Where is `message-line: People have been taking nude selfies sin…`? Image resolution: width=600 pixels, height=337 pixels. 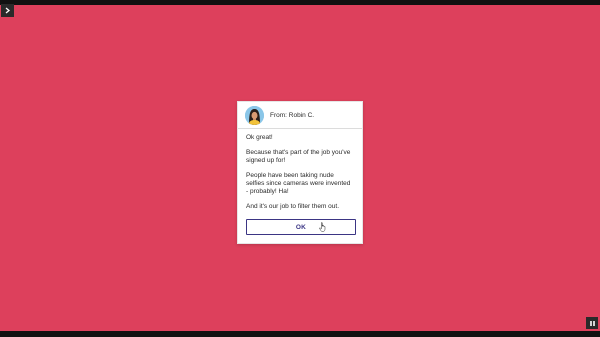 message-line: People have been taking nude selfies sin… is located at coordinates (298, 183).